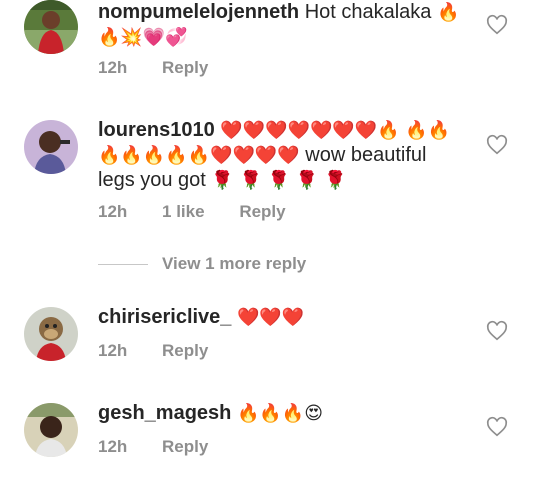 The width and height of the screenshot is (540, 487). Describe the element at coordinates (123, 264) in the screenshot. I see `divider-line` at that location.